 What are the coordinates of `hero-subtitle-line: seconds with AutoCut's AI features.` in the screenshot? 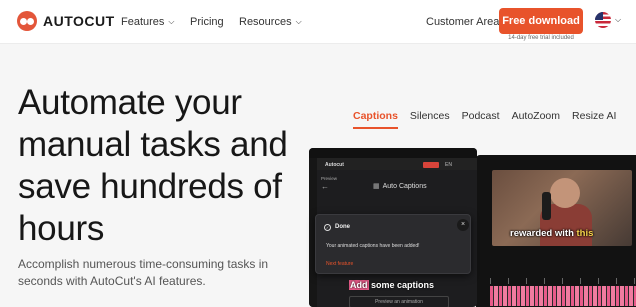 It's located at (112, 281).